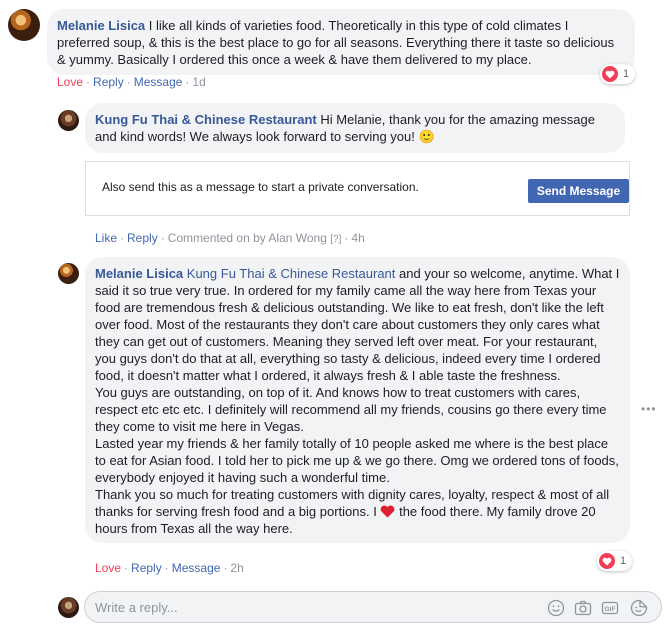  Describe the element at coordinates (206, 119) in the screenshot. I see `reply-author: Kung Fu Thai & Chinese Restaurant` at that location.